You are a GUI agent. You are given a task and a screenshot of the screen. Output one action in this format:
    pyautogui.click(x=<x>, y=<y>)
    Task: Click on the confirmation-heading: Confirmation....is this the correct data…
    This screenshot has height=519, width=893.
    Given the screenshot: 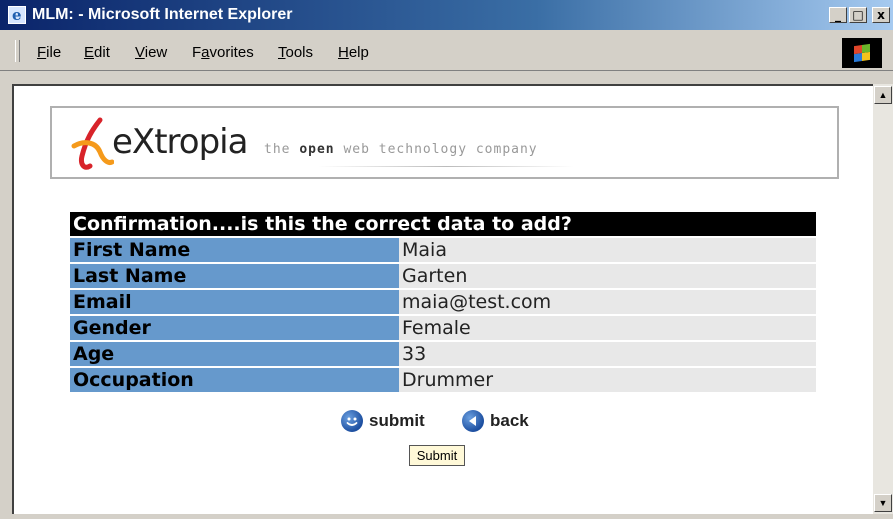 What is the action you would take?
    pyautogui.click(x=443, y=224)
    